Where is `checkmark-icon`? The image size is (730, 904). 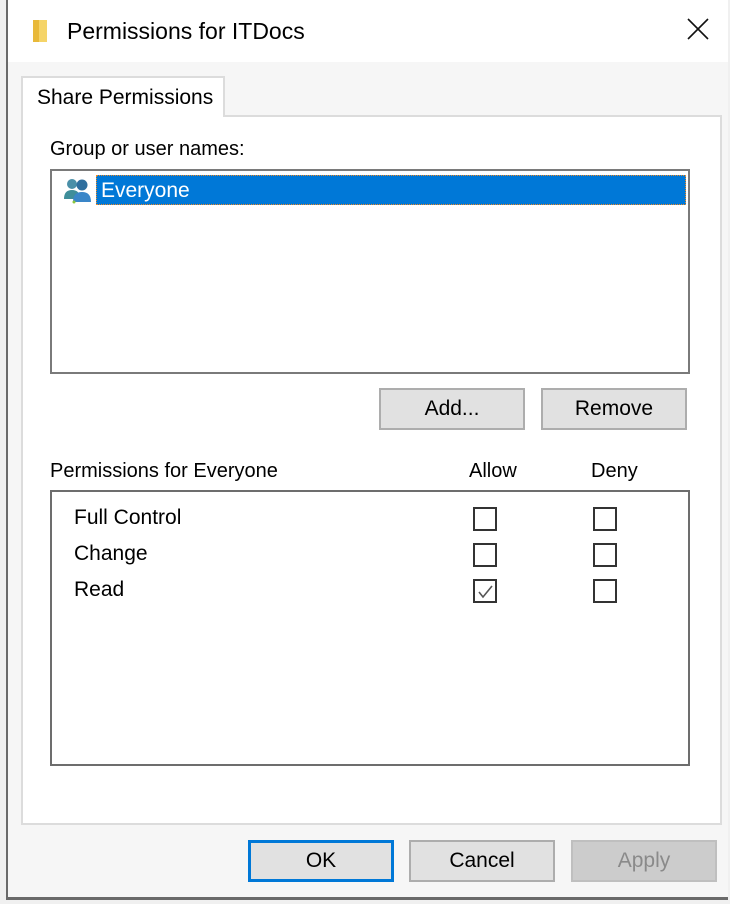 checkmark-icon is located at coordinates (485, 592).